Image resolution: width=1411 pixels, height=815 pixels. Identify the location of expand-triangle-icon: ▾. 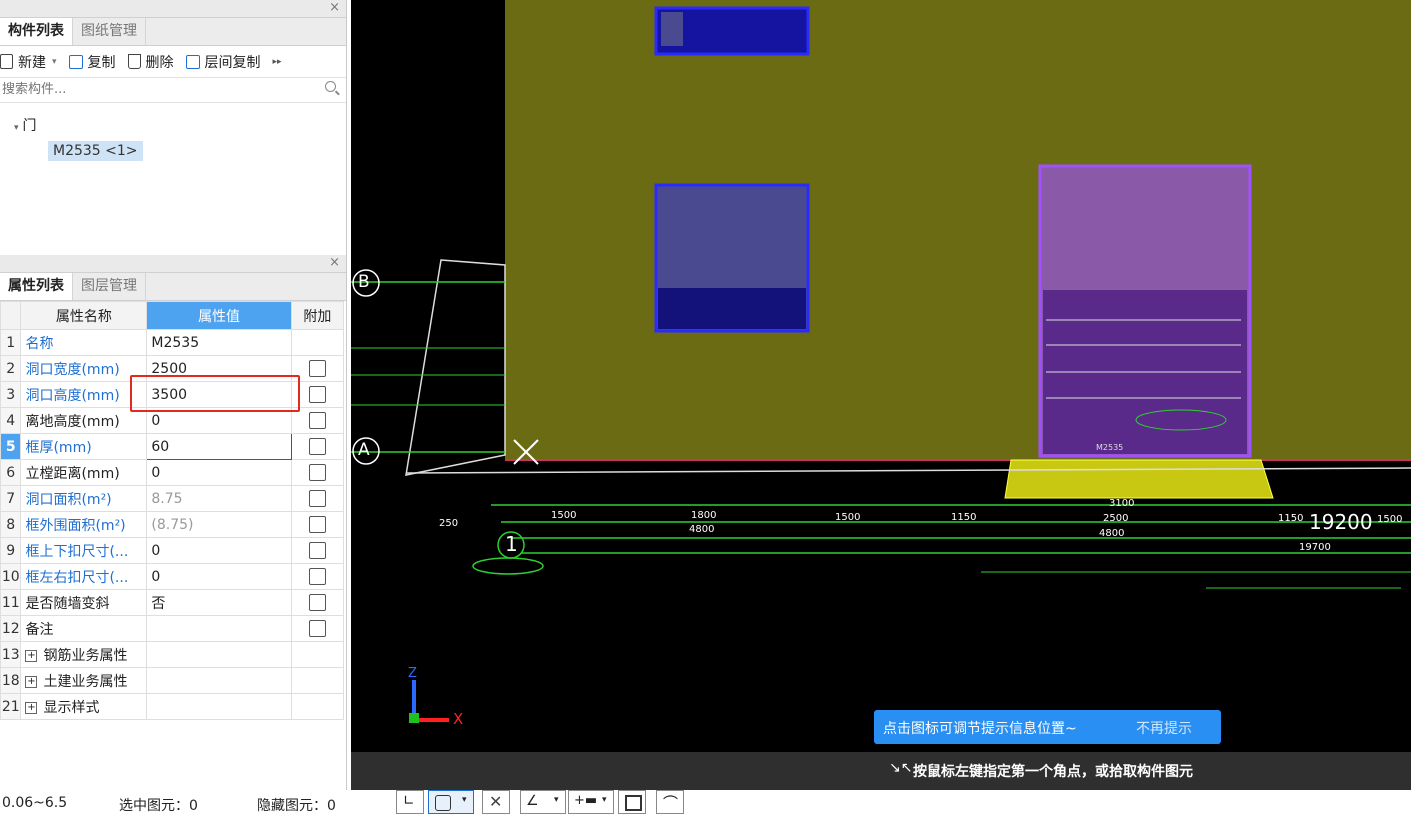
(16, 128).